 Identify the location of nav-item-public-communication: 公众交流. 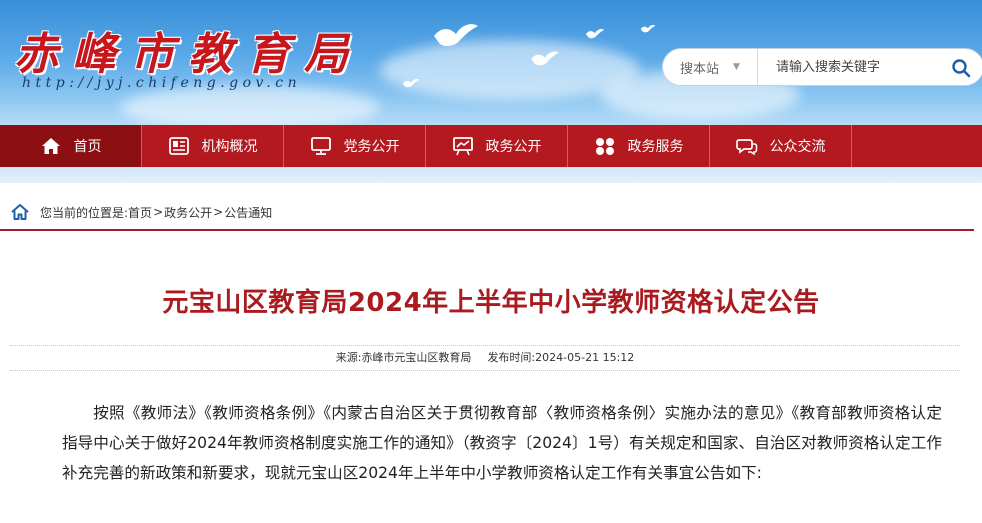
(781, 146).